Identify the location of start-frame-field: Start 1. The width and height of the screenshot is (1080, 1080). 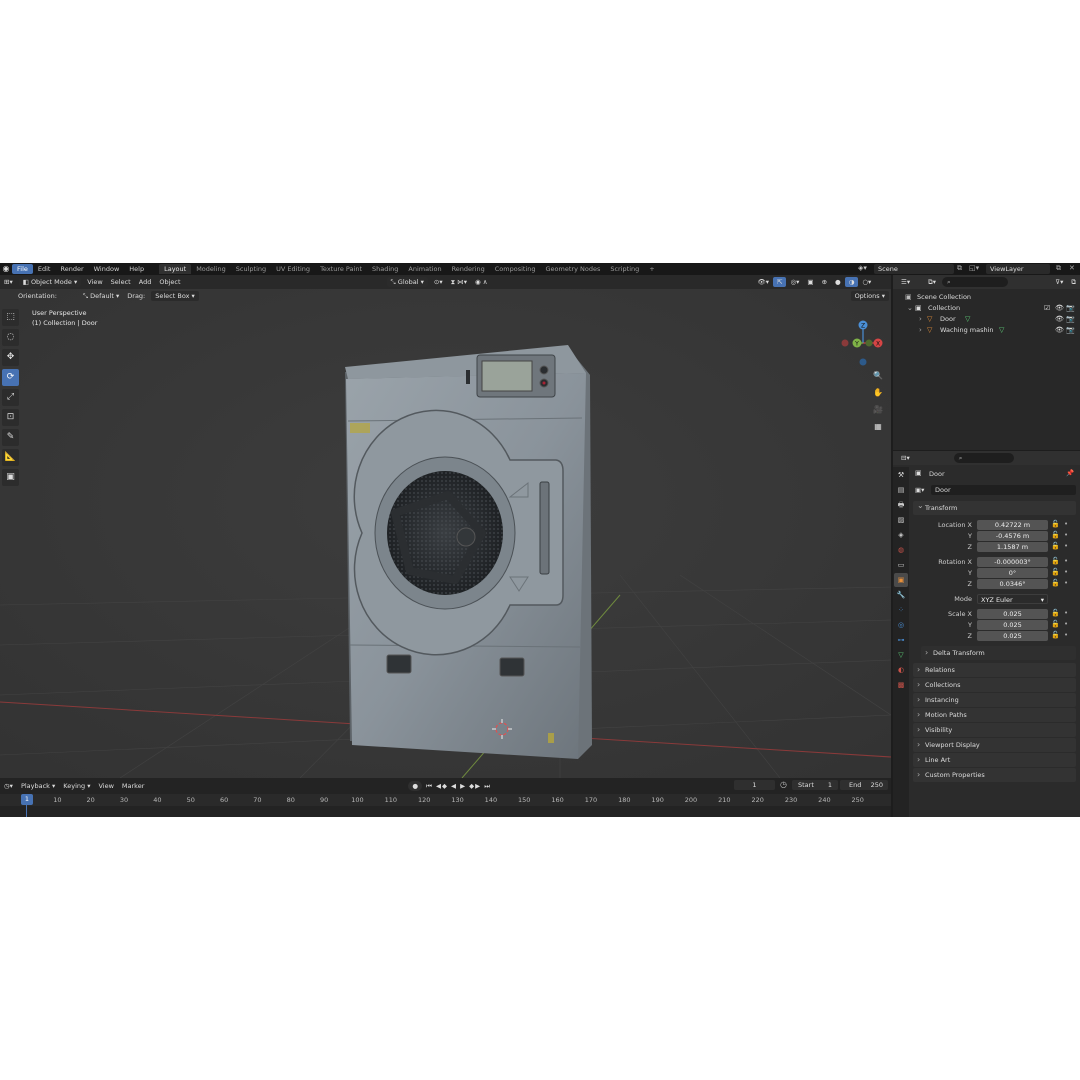
(815, 785).